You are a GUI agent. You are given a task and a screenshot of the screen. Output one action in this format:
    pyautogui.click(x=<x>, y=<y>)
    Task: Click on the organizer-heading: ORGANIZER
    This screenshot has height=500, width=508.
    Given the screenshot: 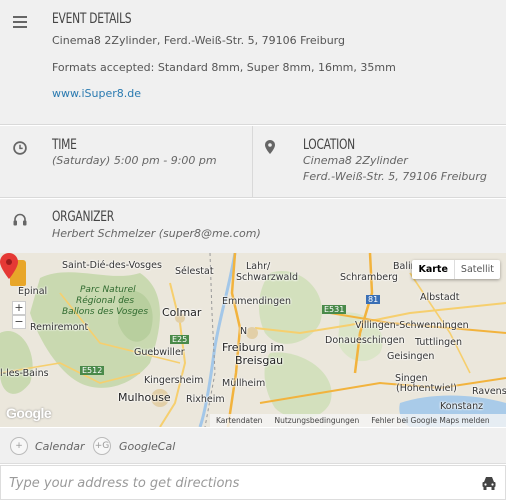 What is the action you would take?
    pyautogui.click(x=83, y=217)
    